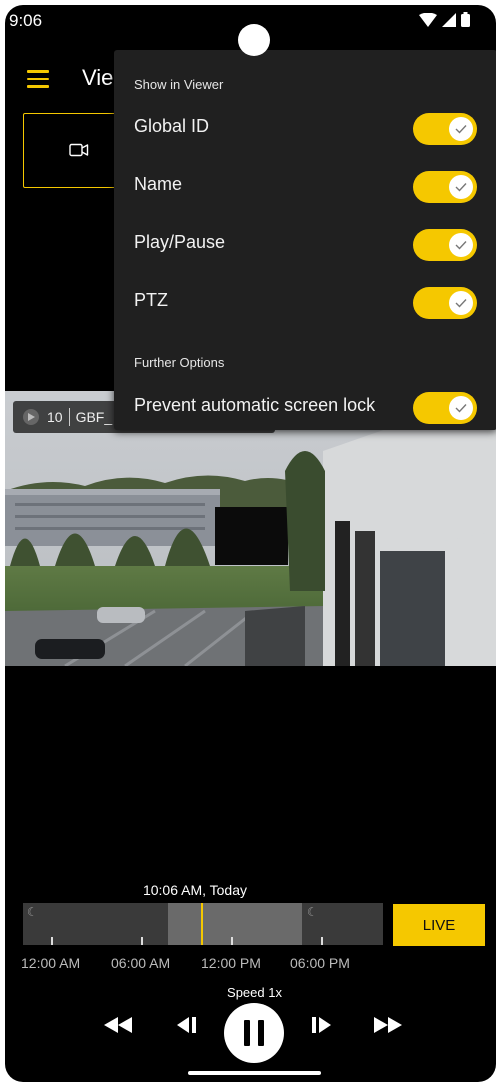 This screenshot has height=1086, width=499. I want to click on menu-item-name: Name, so click(305, 185).